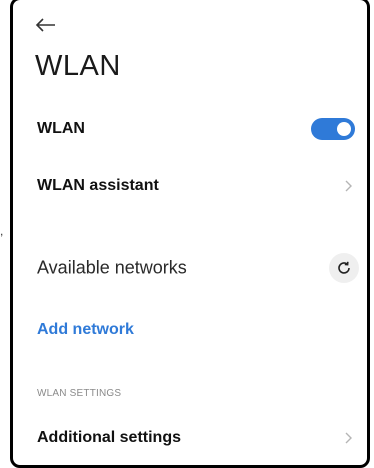  What do you see at coordinates (112, 267) in the screenshot?
I see `available-networks-label: Available networks` at bounding box center [112, 267].